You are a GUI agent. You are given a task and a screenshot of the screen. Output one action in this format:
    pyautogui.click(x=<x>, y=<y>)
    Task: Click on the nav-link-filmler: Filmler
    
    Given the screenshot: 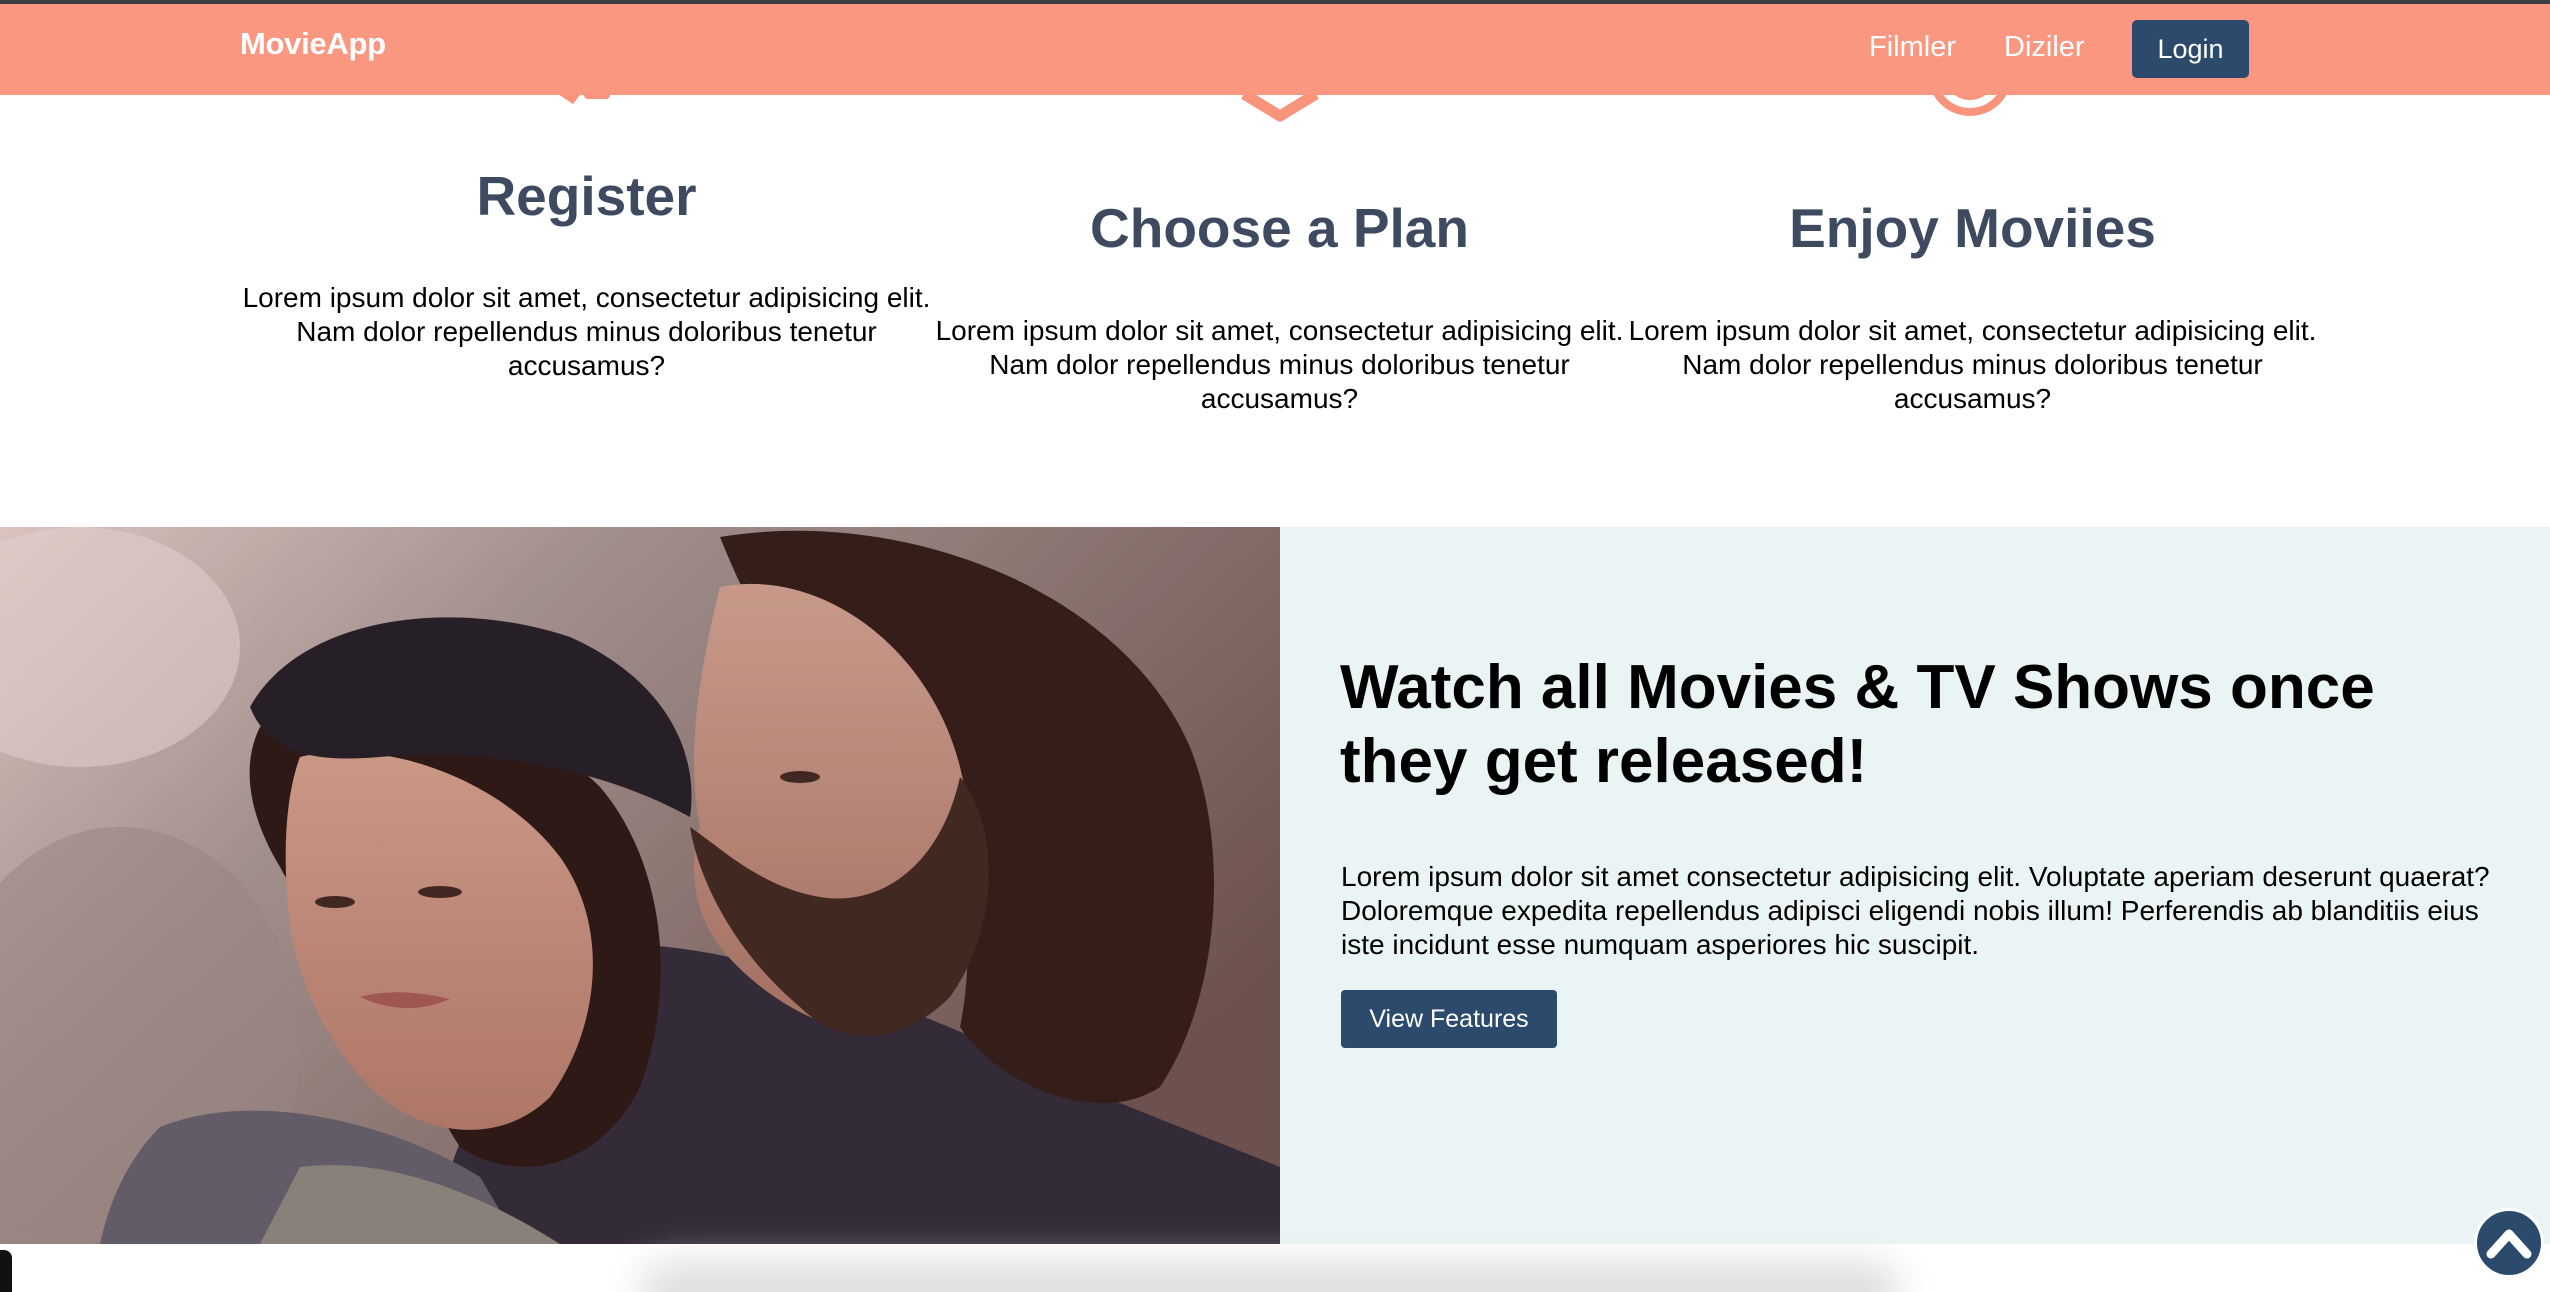 What is the action you would take?
    pyautogui.click(x=1912, y=47)
    